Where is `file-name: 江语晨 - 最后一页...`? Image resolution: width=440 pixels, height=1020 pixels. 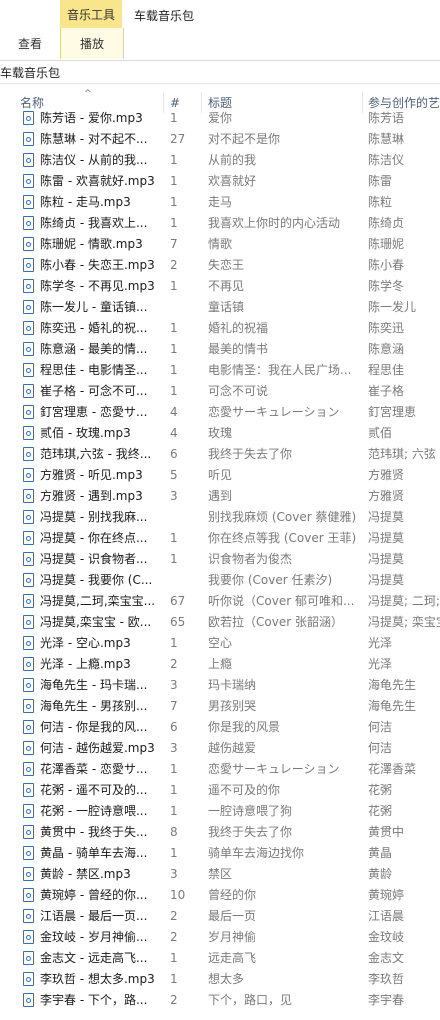 file-name: 江语晨 - 最后一页... is located at coordinates (94, 916).